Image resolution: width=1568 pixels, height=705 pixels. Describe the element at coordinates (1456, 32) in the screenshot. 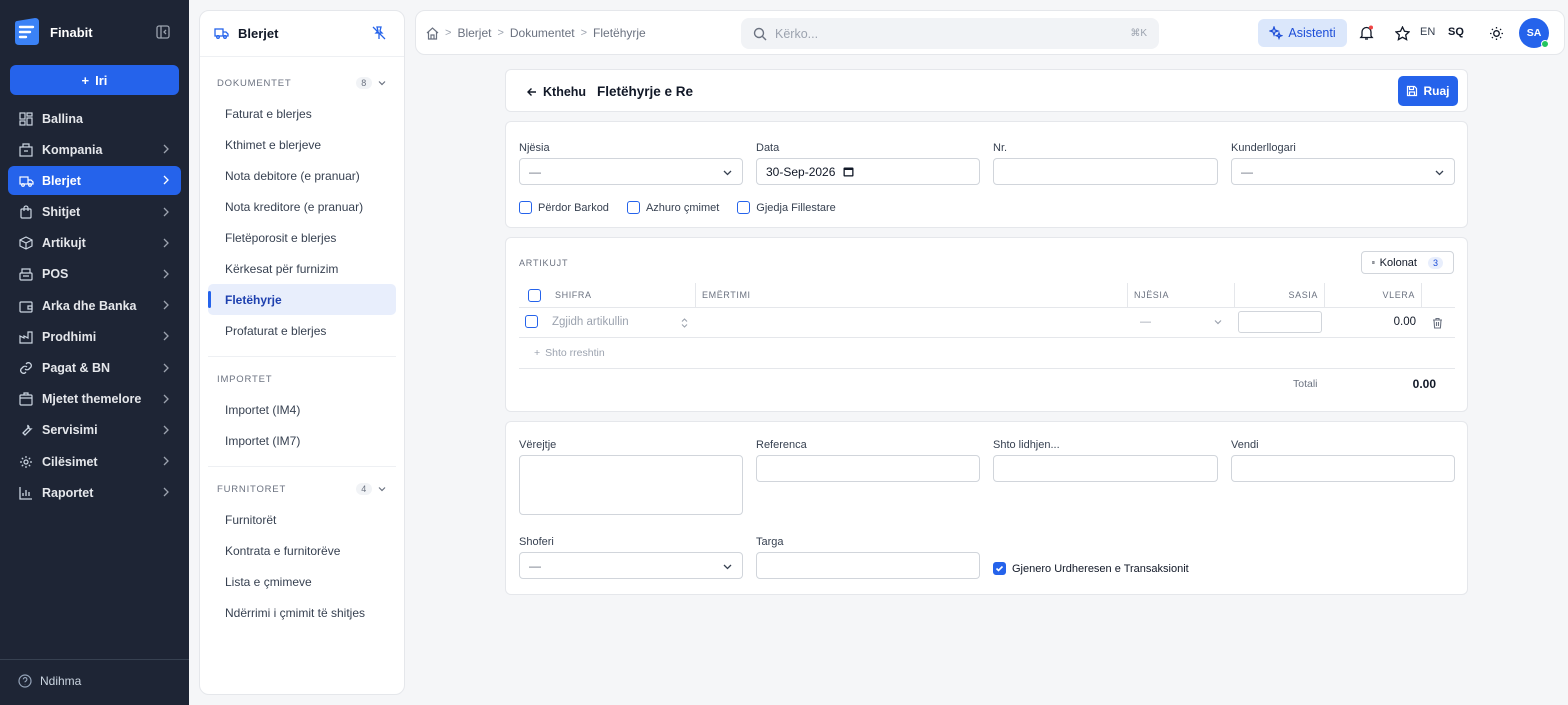

I see `language-sq: SQ` at that location.